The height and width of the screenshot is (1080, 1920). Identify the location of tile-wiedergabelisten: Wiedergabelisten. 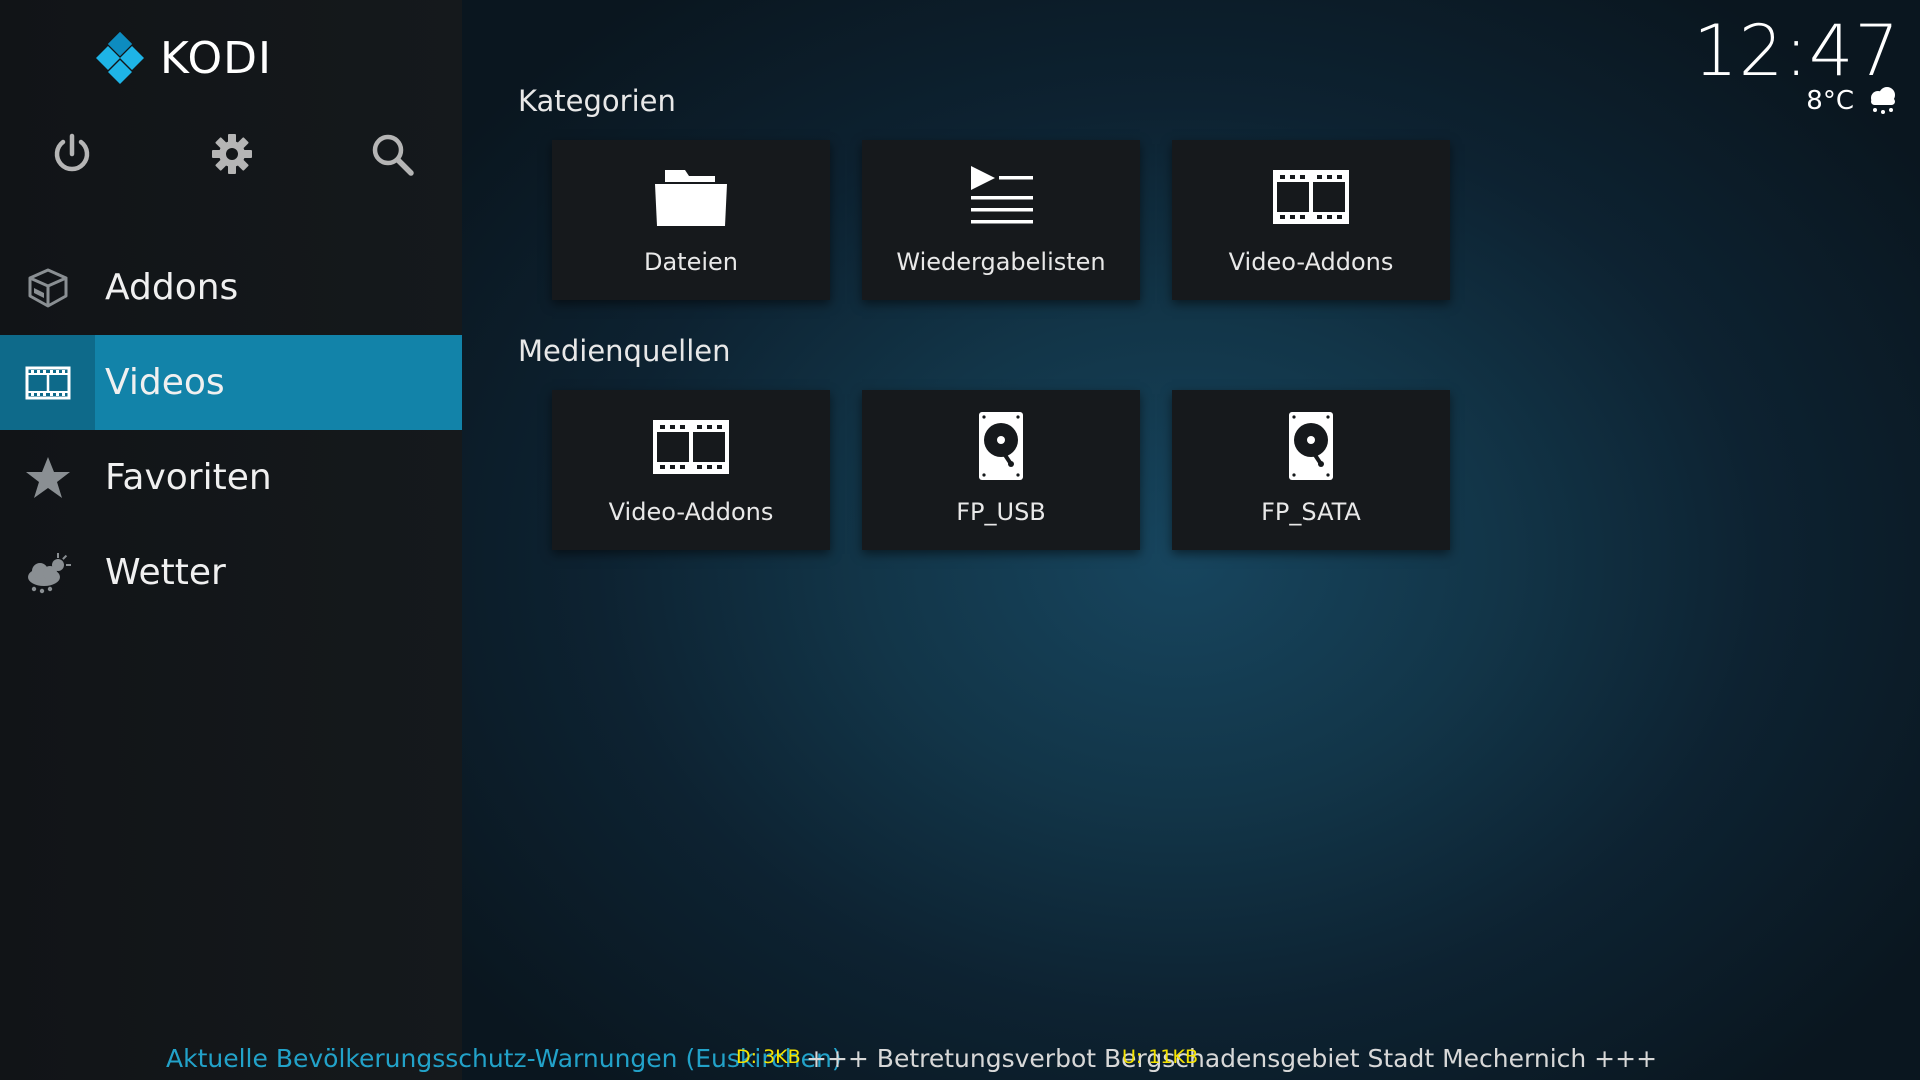
(1001, 220).